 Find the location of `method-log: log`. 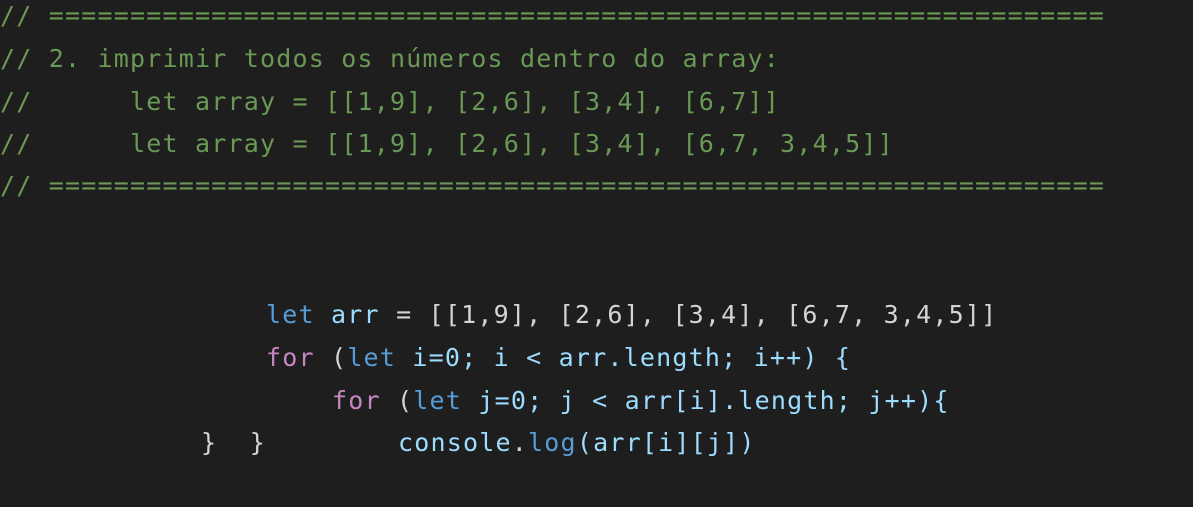

method-log: log is located at coordinates (552, 442).